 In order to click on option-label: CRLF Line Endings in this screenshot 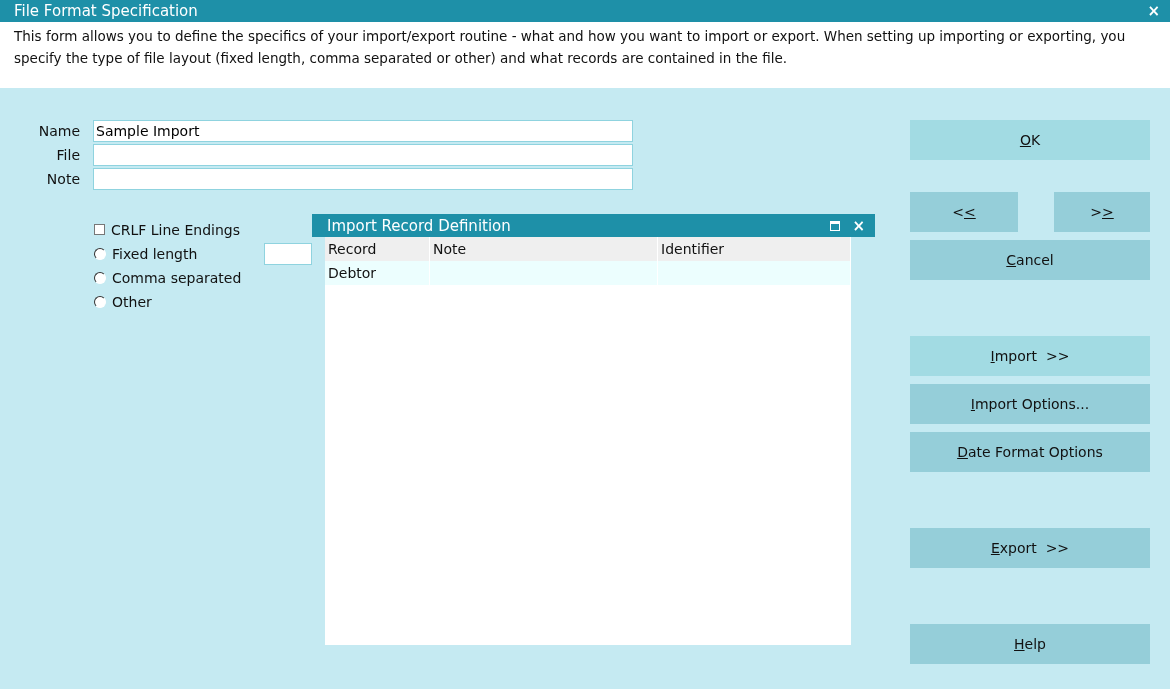, I will do `click(175, 229)`.